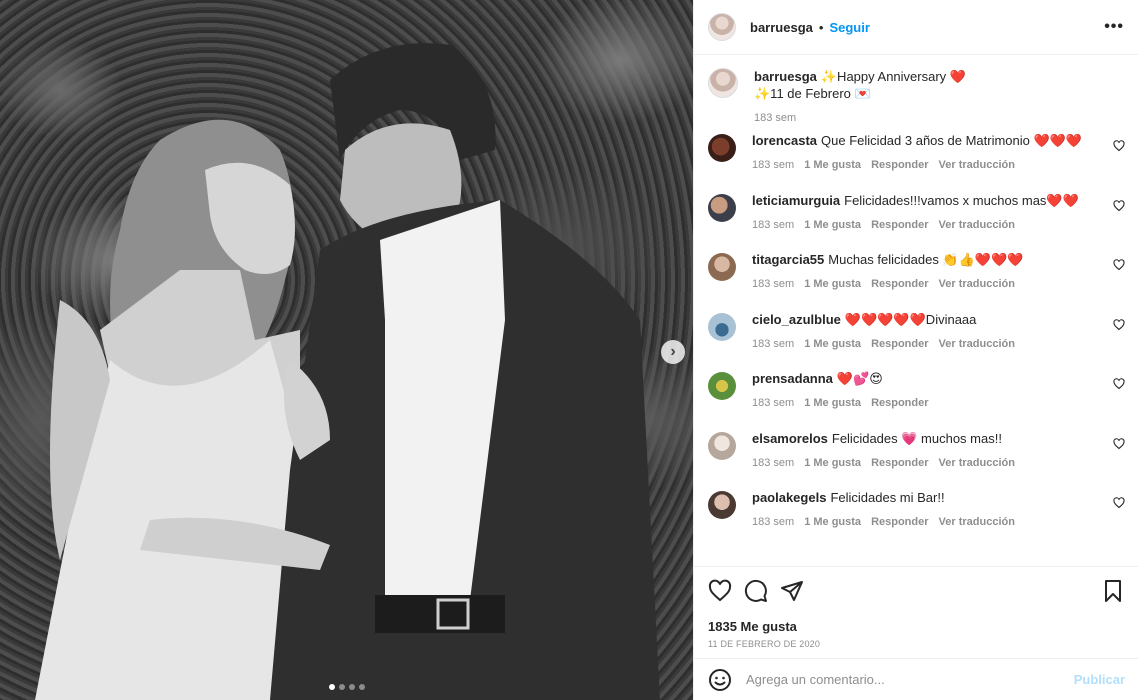  I want to click on author-avatar, so click(722, 27).